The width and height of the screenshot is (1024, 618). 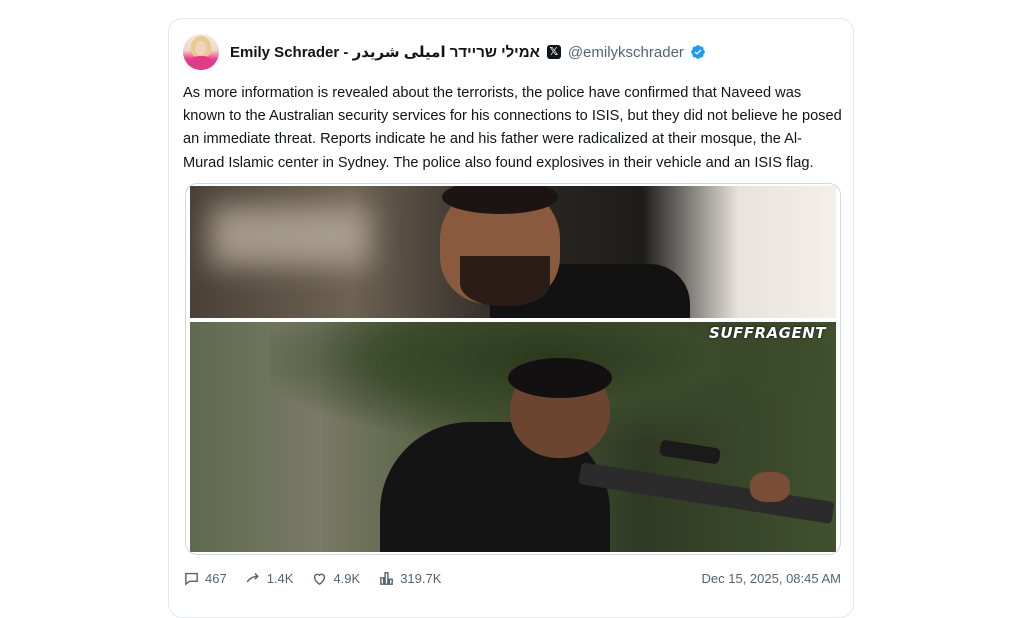 What do you see at coordinates (320, 579) in the screenshot?
I see `like-icon` at bounding box center [320, 579].